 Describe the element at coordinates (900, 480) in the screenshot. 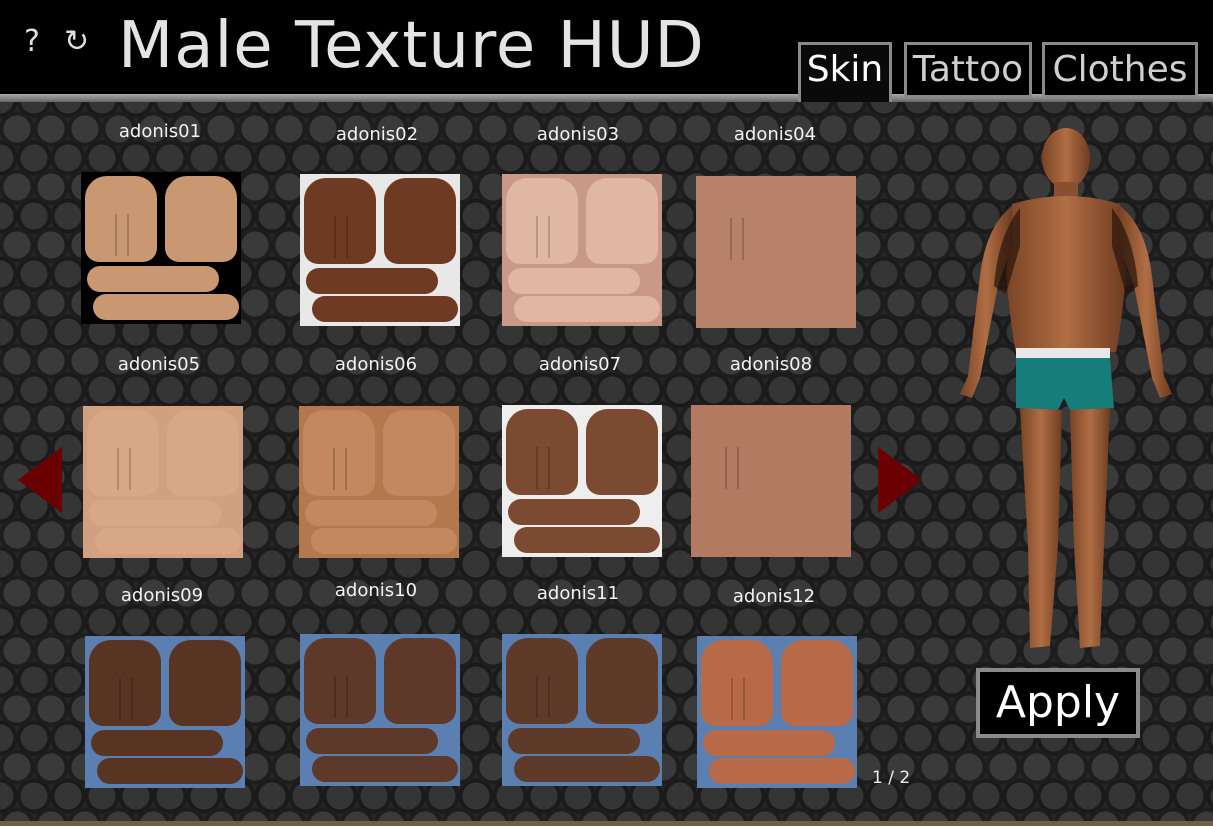

I see `next-page-arrow-icon` at that location.